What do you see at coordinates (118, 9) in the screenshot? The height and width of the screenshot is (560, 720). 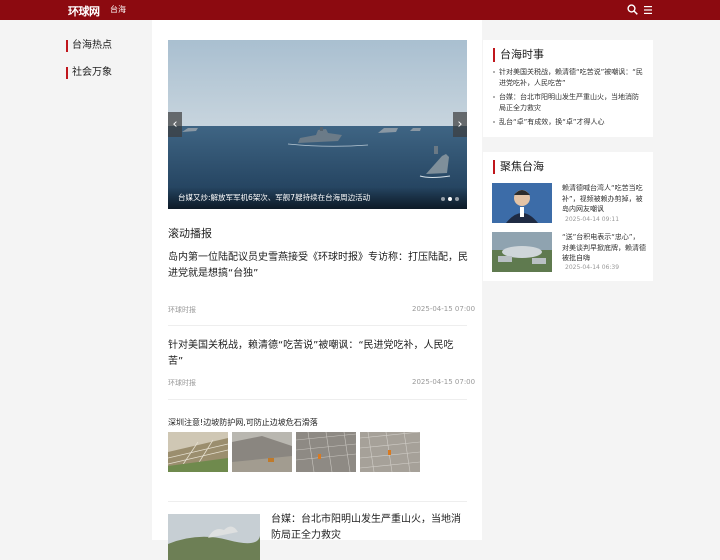 I see `channel-name: 台海` at bounding box center [118, 9].